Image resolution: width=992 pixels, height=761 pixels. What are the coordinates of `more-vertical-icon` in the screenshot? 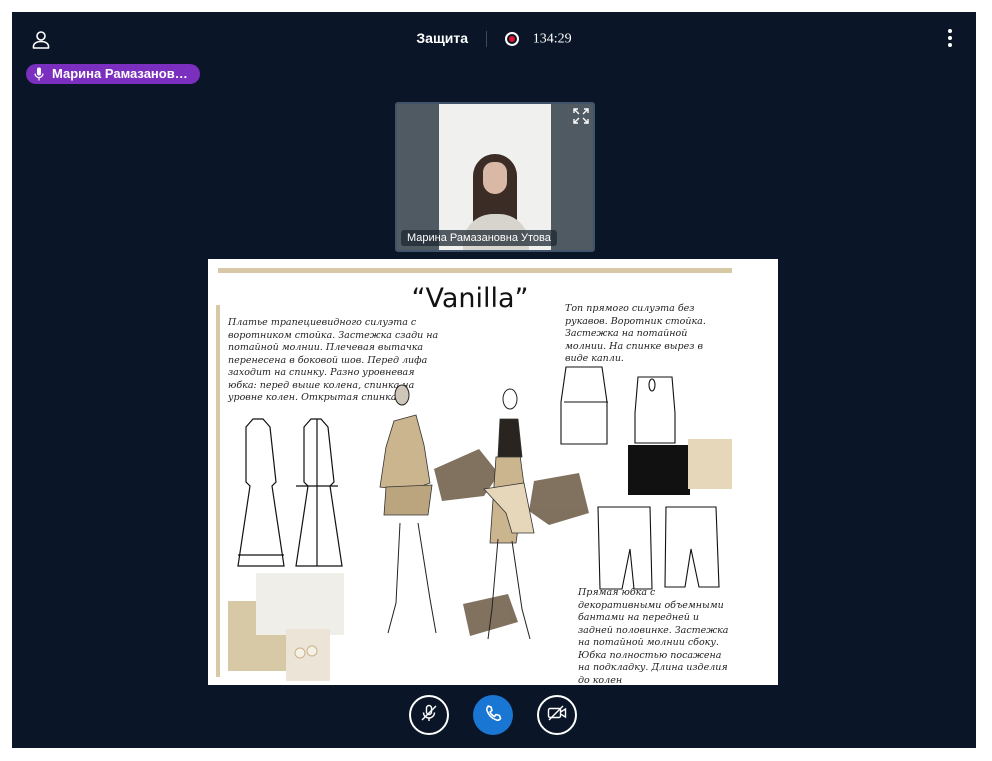 It's located at (950, 39).